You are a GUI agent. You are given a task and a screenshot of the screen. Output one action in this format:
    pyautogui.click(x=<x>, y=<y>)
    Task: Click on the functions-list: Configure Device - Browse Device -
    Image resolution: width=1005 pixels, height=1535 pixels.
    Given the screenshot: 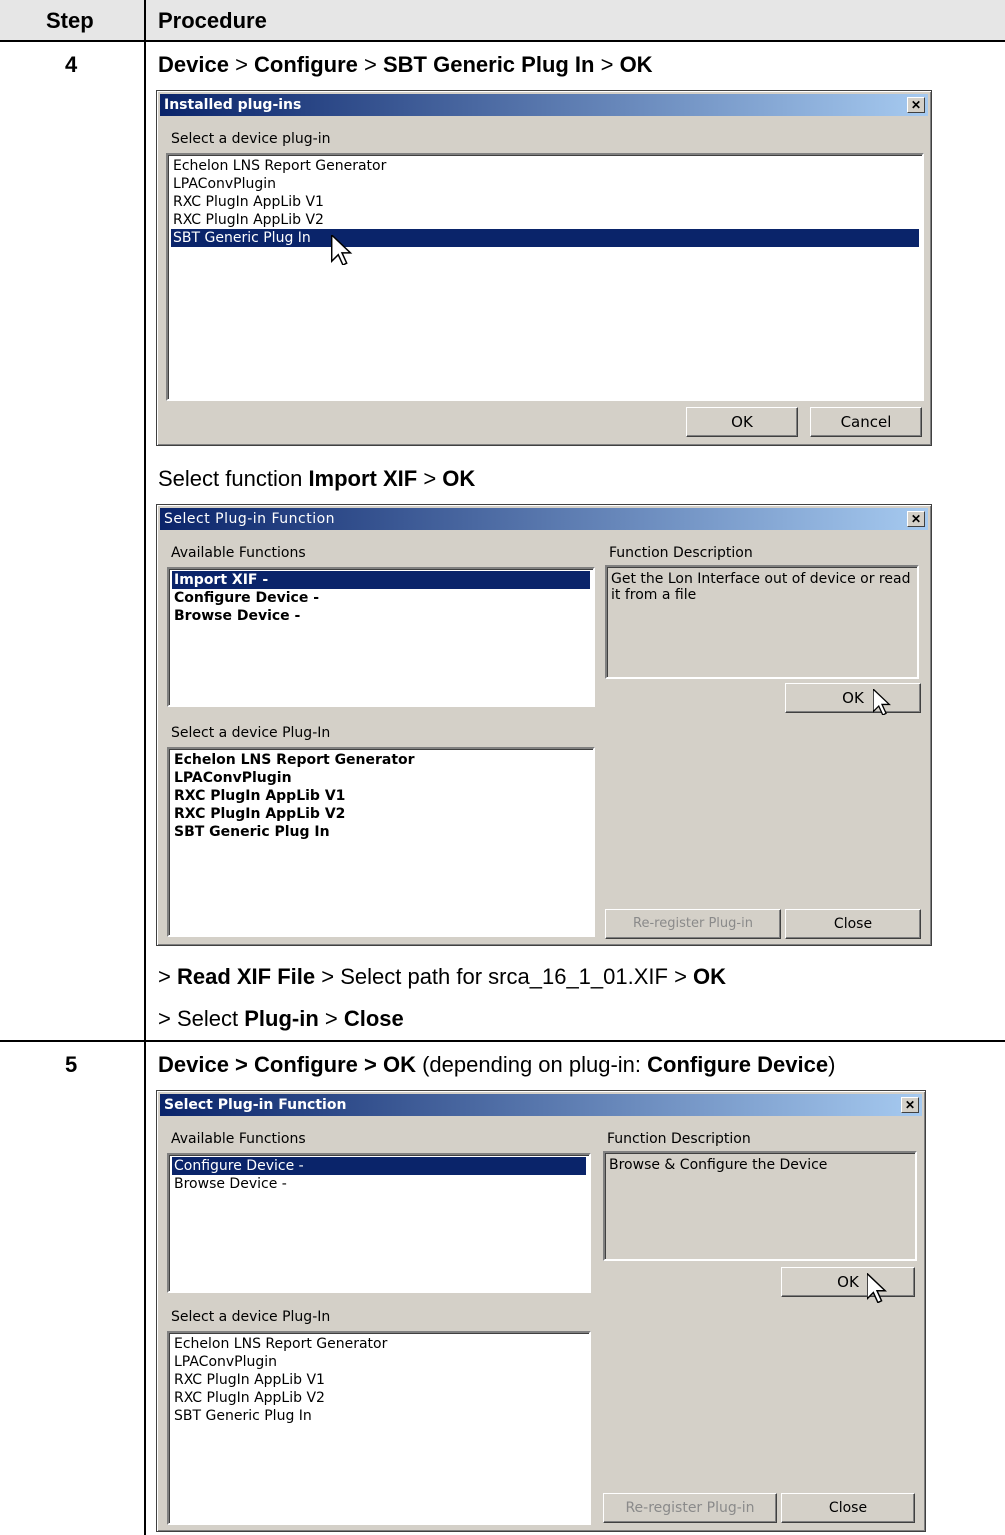 What is the action you would take?
    pyautogui.click(x=379, y=1223)
    